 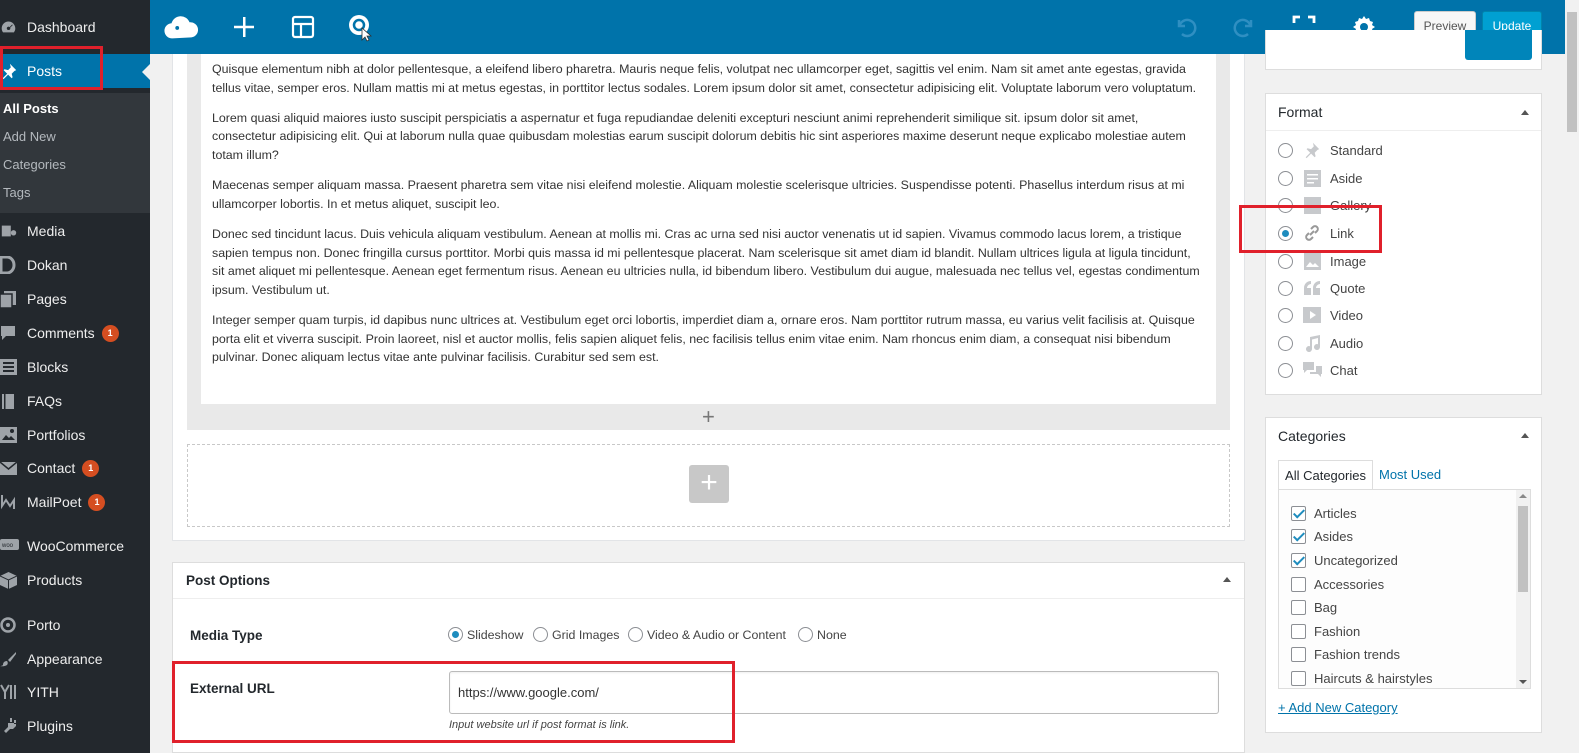 What do you see at coordinates (11, 580) in the screenshot?
I see `box-icon` at bounding box center [11, 580].